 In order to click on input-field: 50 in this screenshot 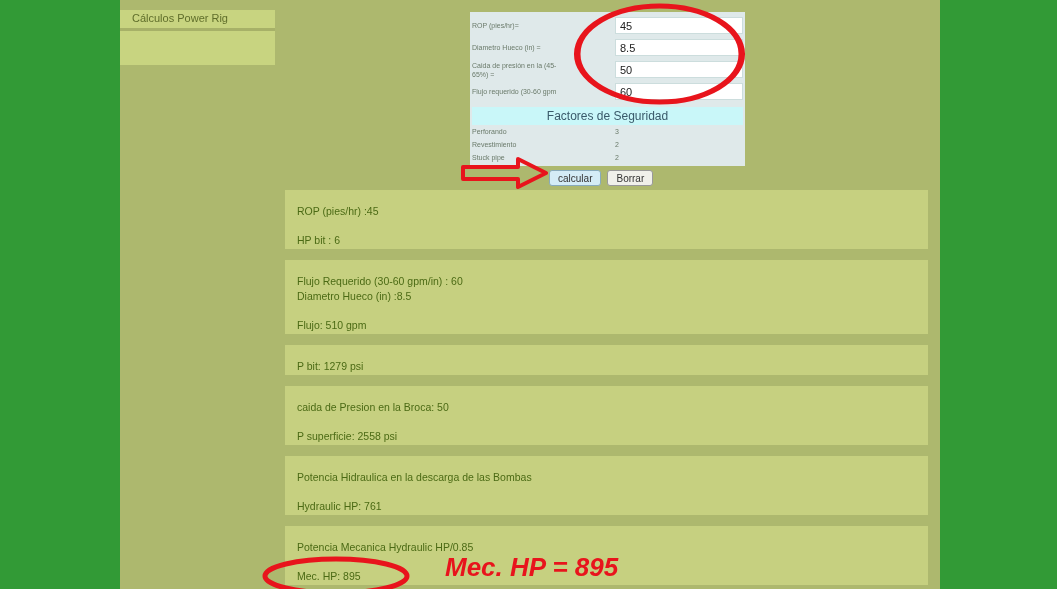, I will do `click(679, 69)`.